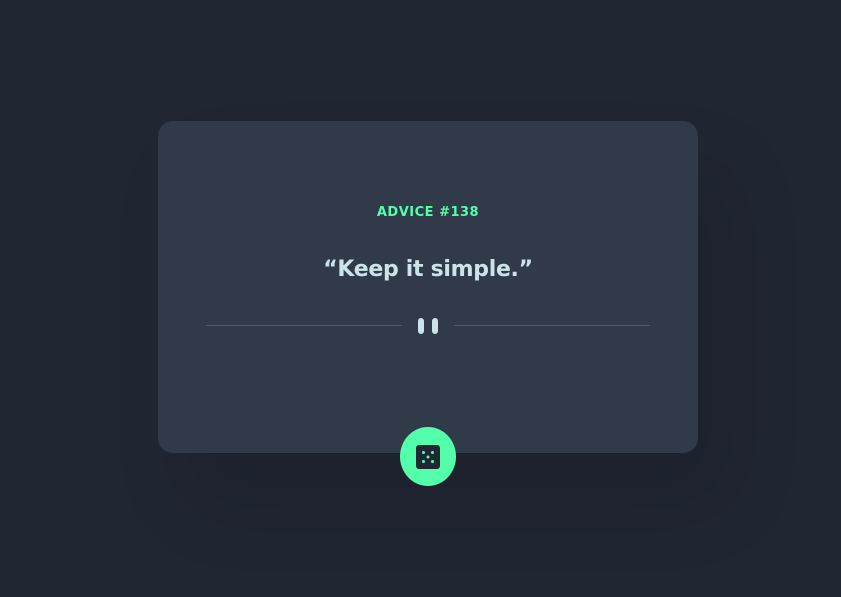  What do you see at coordinates (435, 326) in the screenshot?
I see `pause-bar-right` at bounding box center [435, 326].